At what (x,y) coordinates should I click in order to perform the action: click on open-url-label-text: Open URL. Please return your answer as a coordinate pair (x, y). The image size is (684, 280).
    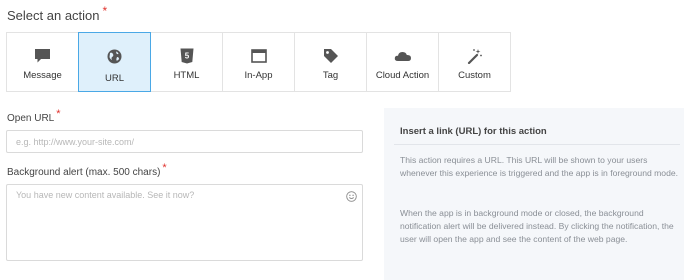
    Looking at the image, I should click on (31, 118).